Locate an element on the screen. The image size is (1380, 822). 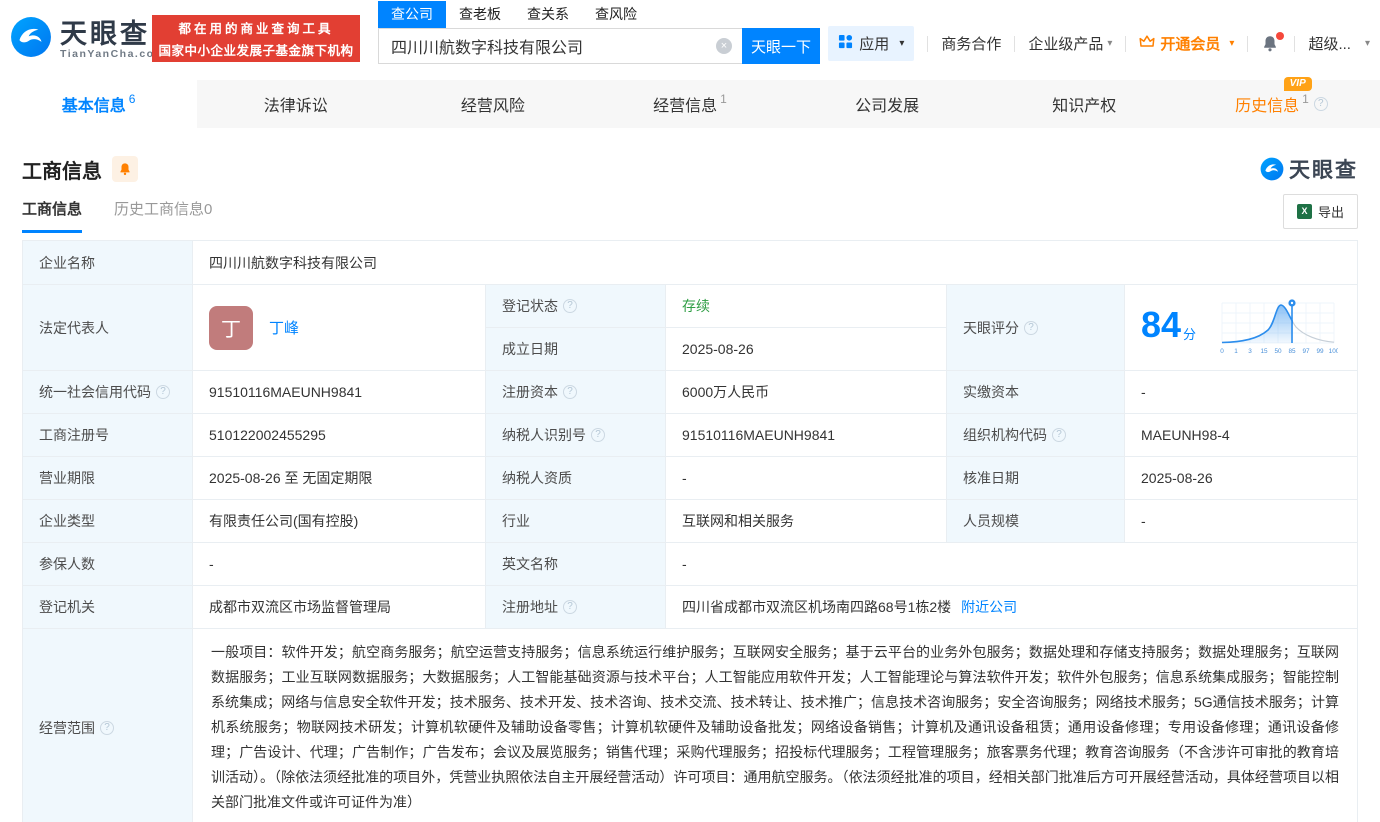
reg-capital-value: 6000万人民币 is located at coordinates (806, 392).